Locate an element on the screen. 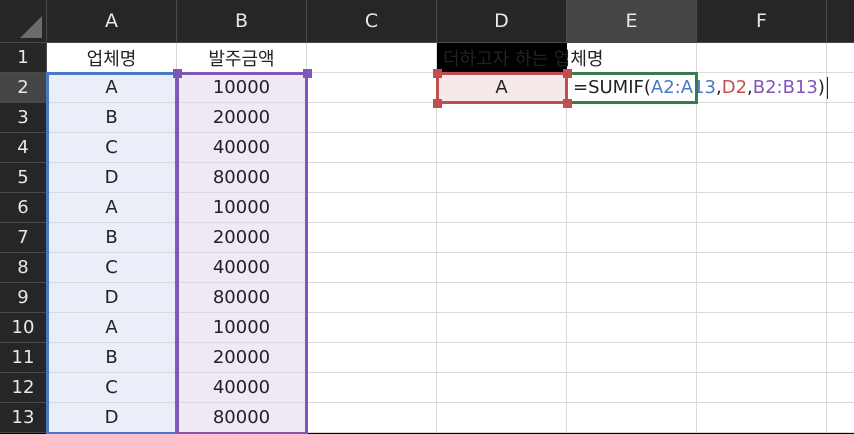  cell-E3 is located at coordinates (632, 118).